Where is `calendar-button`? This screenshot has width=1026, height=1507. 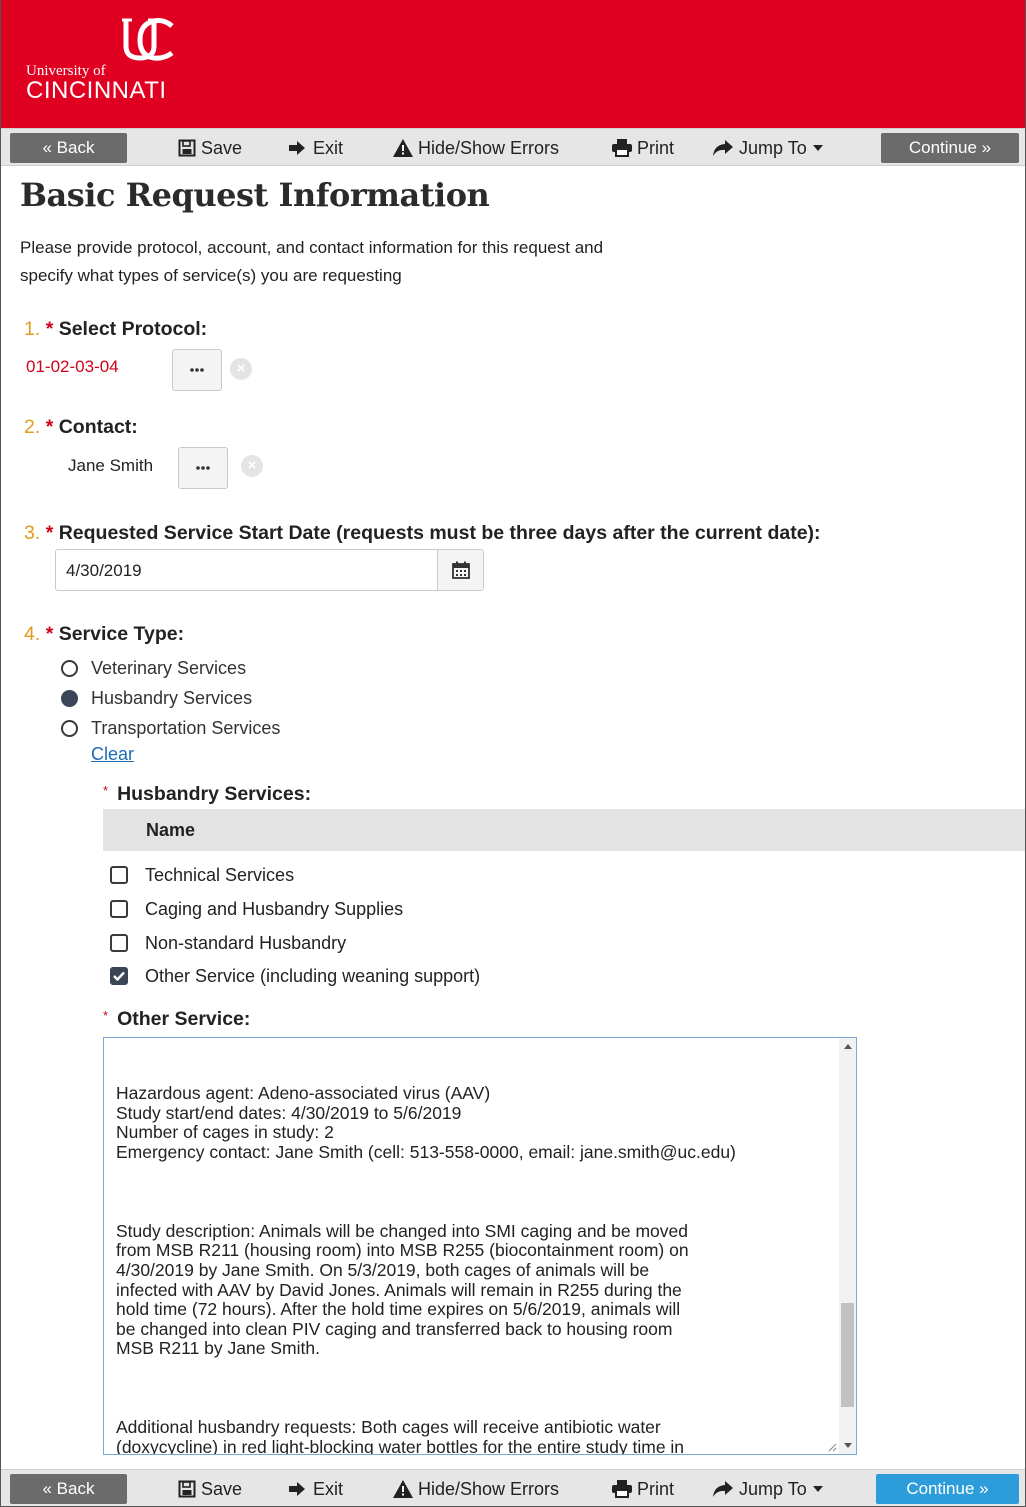
calendar-button is located at coordinates (460, 570).